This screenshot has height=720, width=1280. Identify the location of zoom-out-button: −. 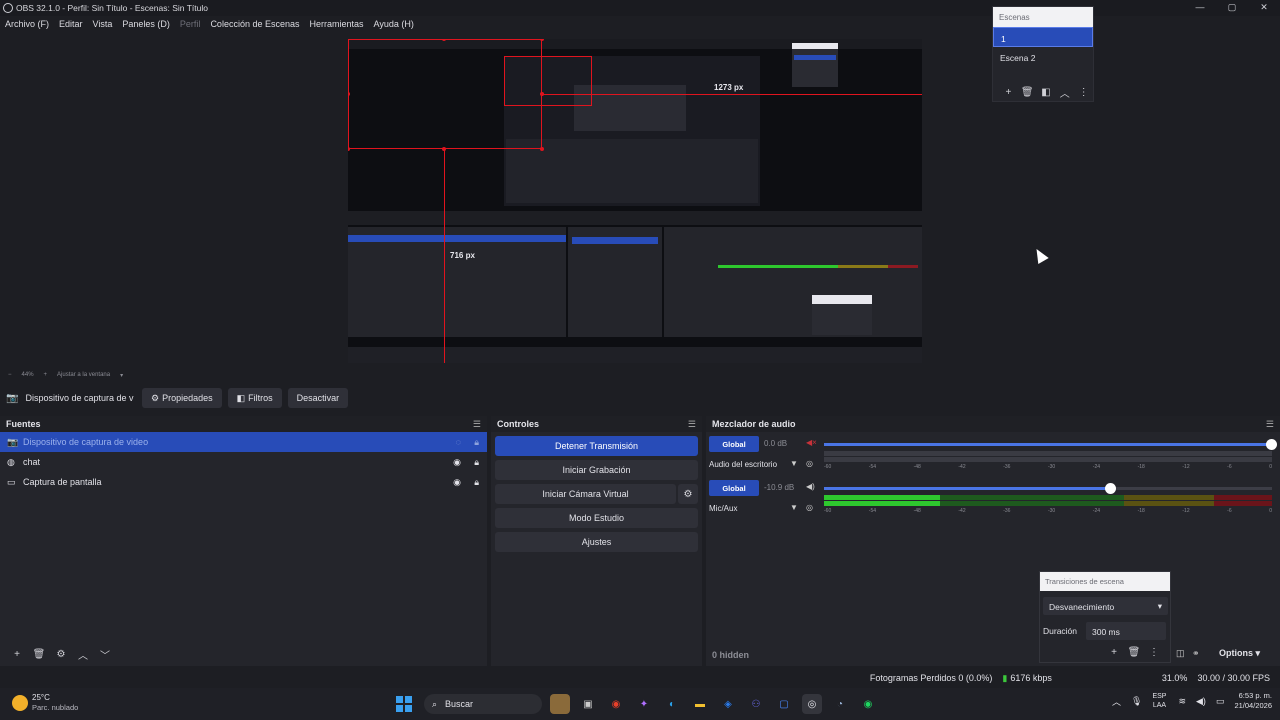
(10, 375).